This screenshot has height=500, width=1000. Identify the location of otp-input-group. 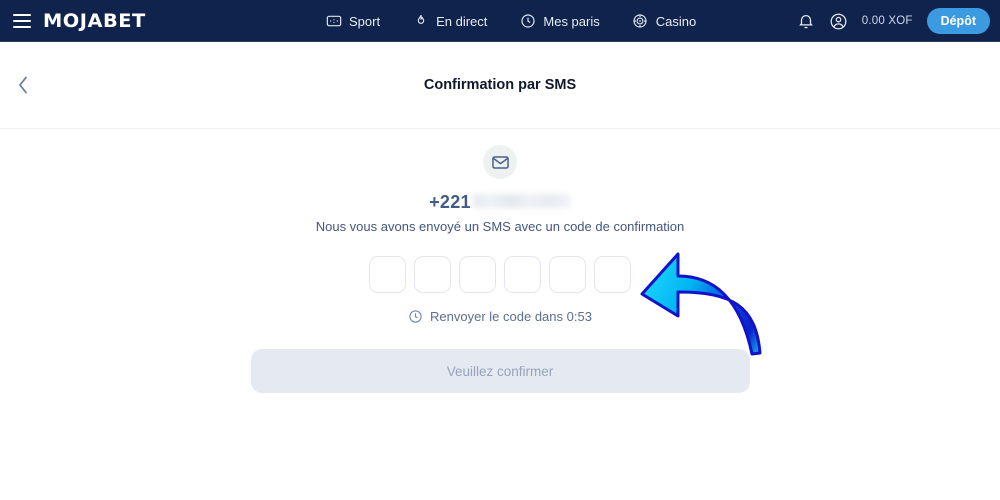
(500, 274).